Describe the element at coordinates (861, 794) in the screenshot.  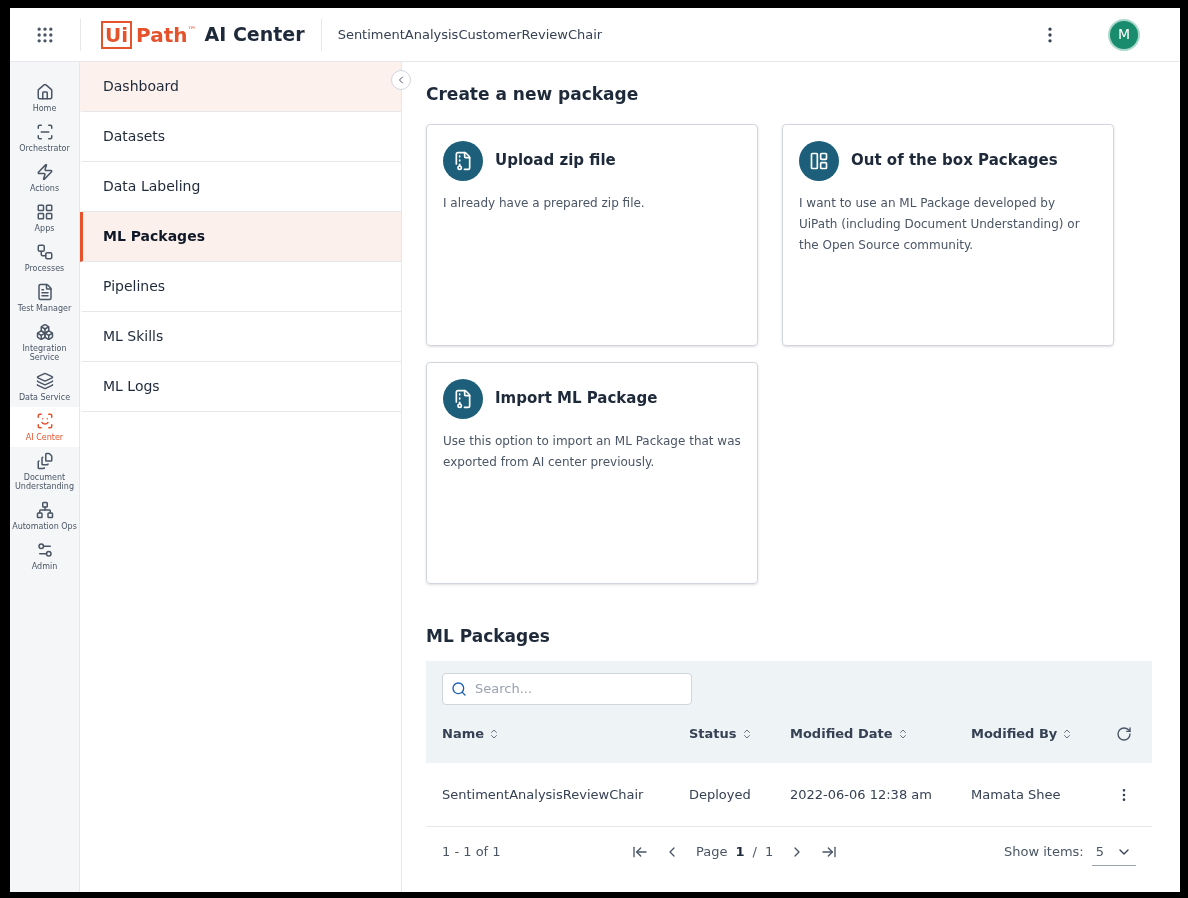
I see `table-cell-text: 2022-06-06 12:38 am` at that location.